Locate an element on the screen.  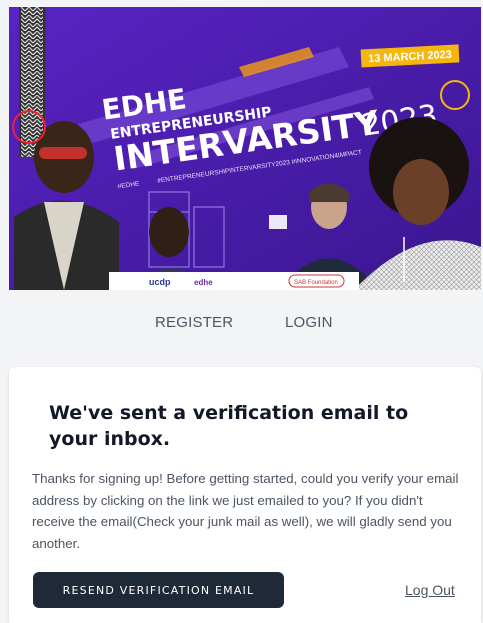
logout-link: Log Out is located at coordinates (430, 590).